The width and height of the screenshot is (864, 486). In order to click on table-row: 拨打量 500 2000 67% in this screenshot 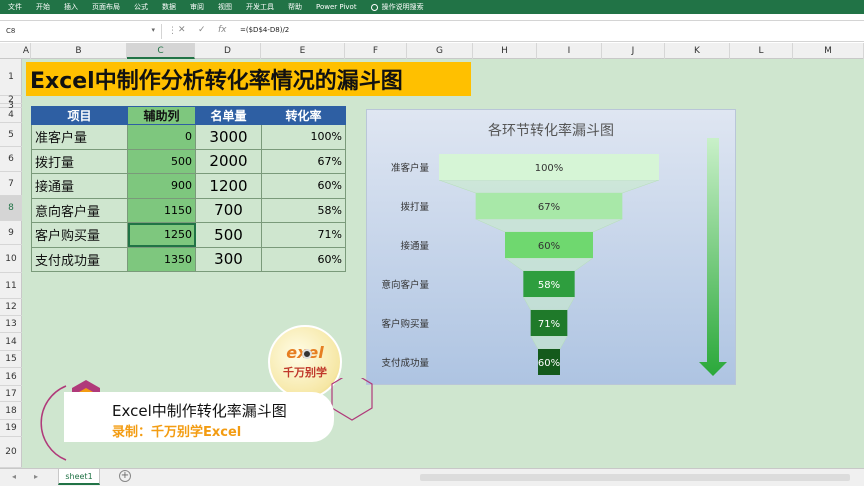, I will do `click(188, 161)`.